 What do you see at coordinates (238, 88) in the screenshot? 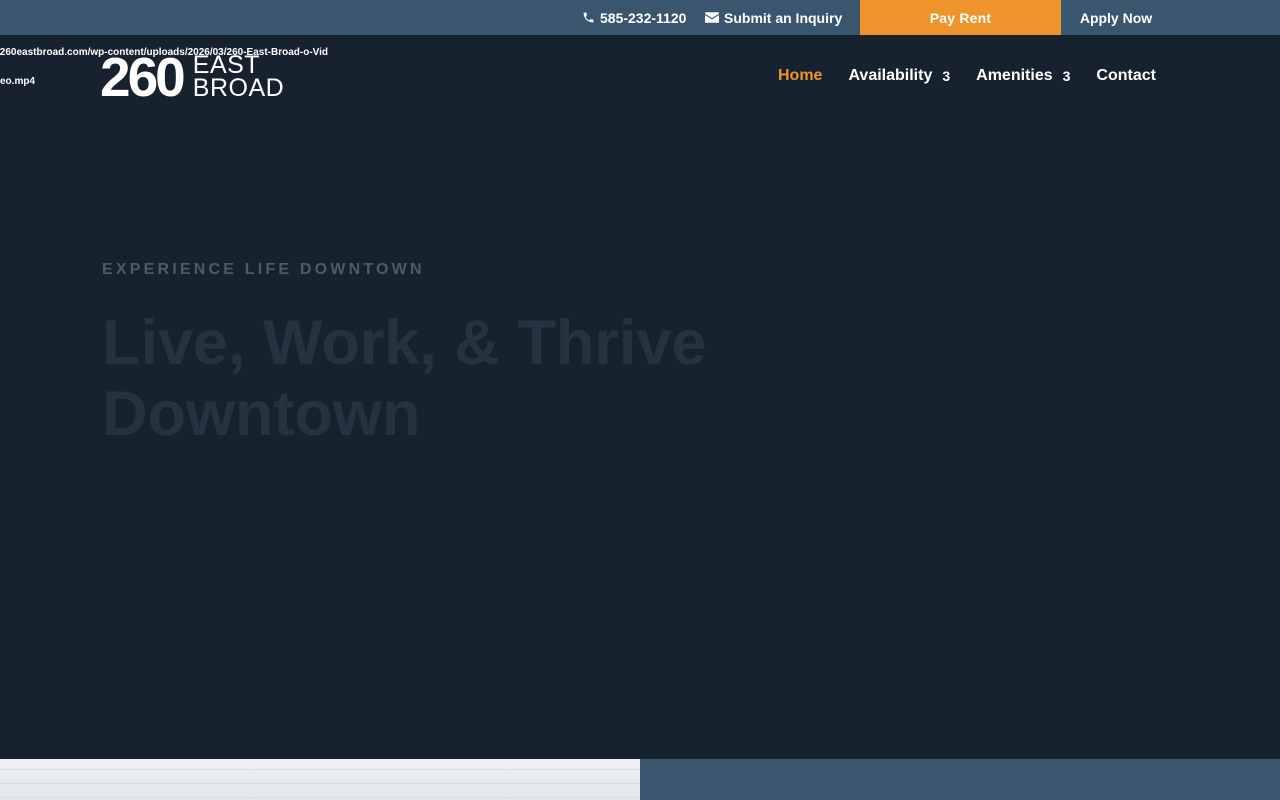
I see `logo-line-broad: BROAD` at bounding box center [238, 88].